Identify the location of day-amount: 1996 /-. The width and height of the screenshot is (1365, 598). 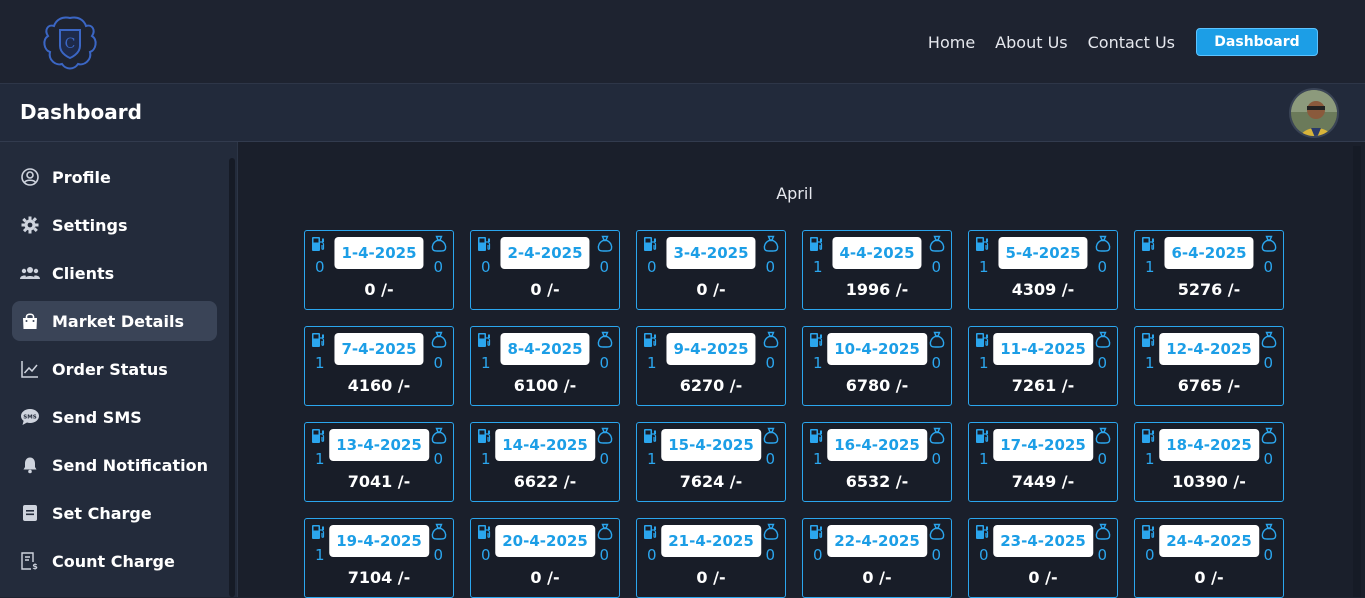
(877, 289).